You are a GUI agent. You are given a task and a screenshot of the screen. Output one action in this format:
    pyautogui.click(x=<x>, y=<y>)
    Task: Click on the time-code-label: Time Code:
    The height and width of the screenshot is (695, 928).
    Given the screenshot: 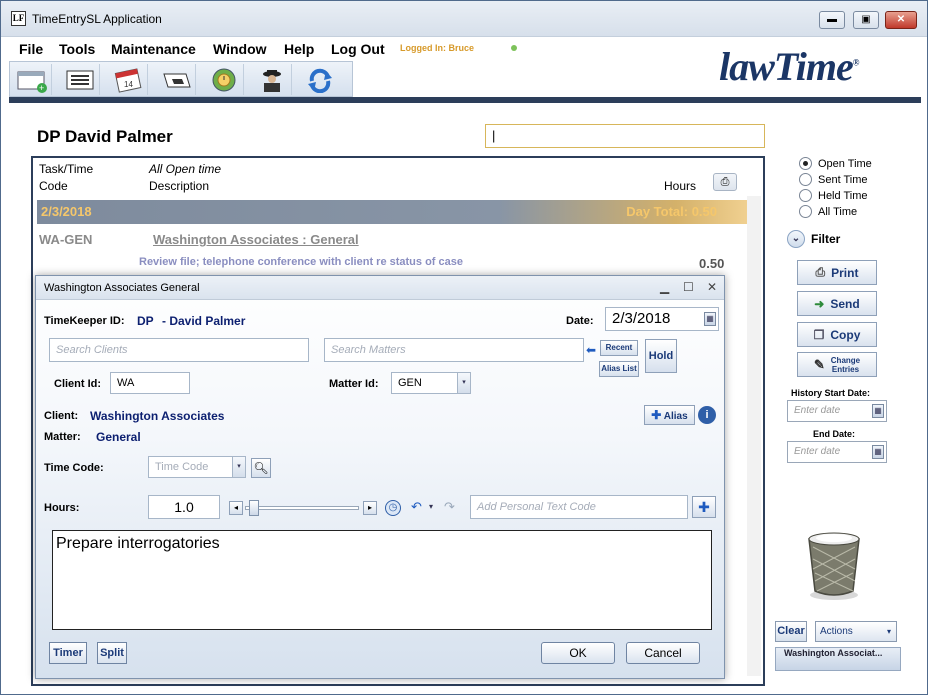 What is the action you would take?
    pyautogui.click(x=74, y=468)
    